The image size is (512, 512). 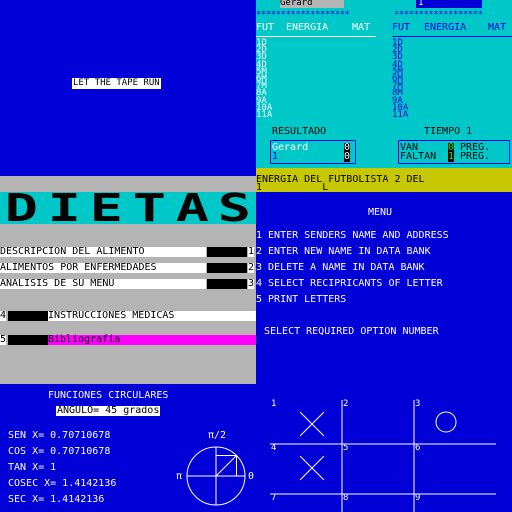 I want to click on faltan-value: 1, so click(x=451, y=156).